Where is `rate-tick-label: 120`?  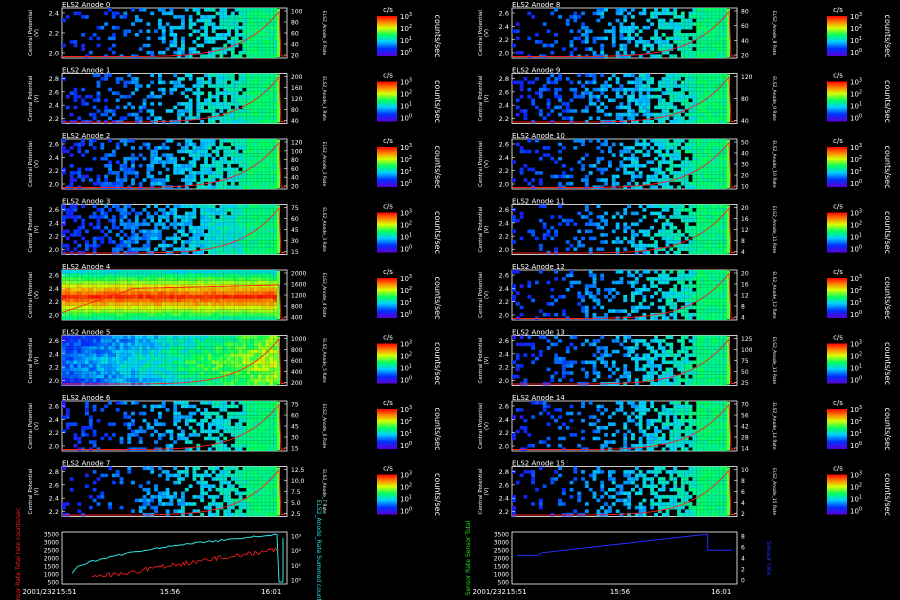 rate-tick-label: 120 is located at coordinates (297, 99).